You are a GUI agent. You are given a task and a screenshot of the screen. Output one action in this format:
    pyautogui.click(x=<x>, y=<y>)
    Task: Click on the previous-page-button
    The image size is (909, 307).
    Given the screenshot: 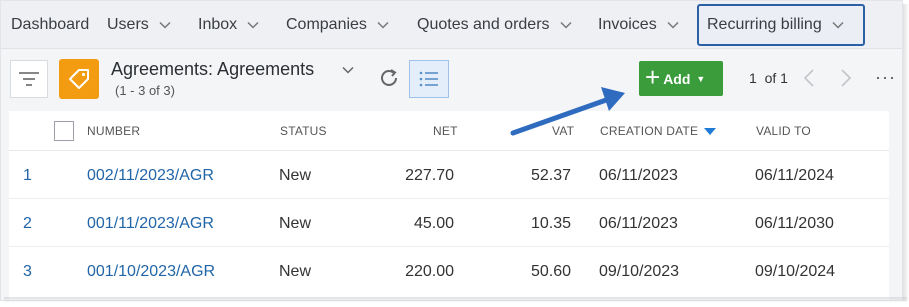 What is the action you would take?
    pyautogui.click(x=809, y=78)
    